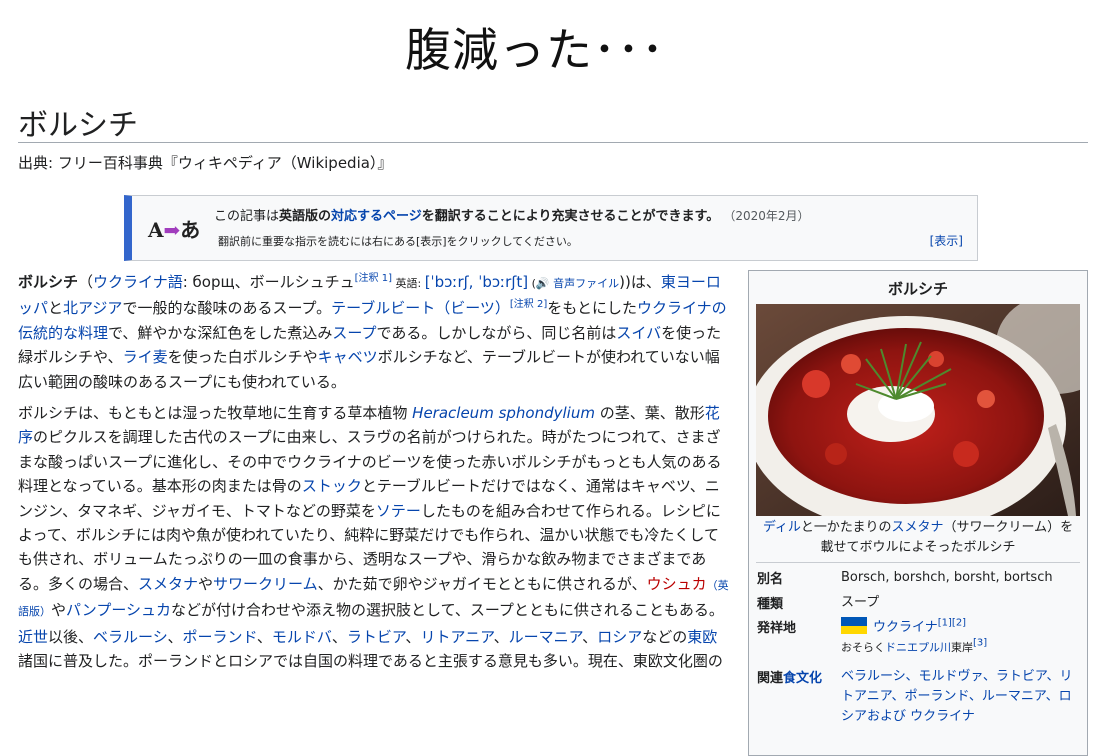 Image resolution: width=1100 pixels, height=756 pixels. Describe the element at coordinates (649, 413) in the screenshot. I see `p2-s3: の茎、葉、散形` at that location.